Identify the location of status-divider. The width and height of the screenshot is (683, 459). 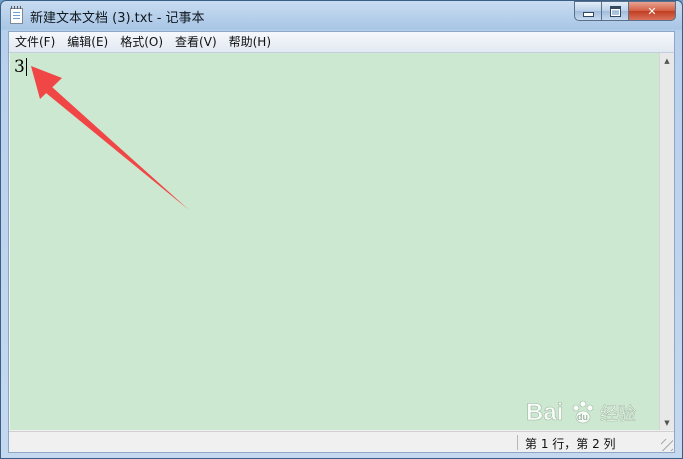
(517, 442).